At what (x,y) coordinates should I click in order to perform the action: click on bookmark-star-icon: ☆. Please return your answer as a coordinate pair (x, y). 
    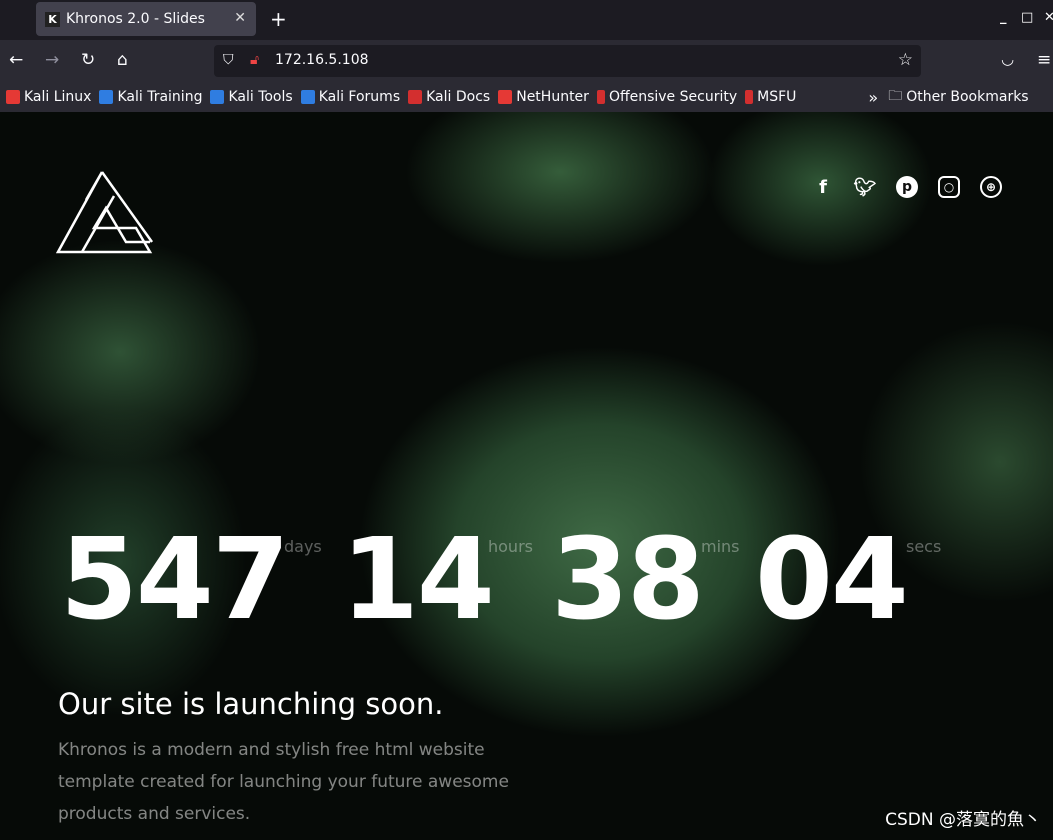
    Looking at the image, I should click on (905, 60).